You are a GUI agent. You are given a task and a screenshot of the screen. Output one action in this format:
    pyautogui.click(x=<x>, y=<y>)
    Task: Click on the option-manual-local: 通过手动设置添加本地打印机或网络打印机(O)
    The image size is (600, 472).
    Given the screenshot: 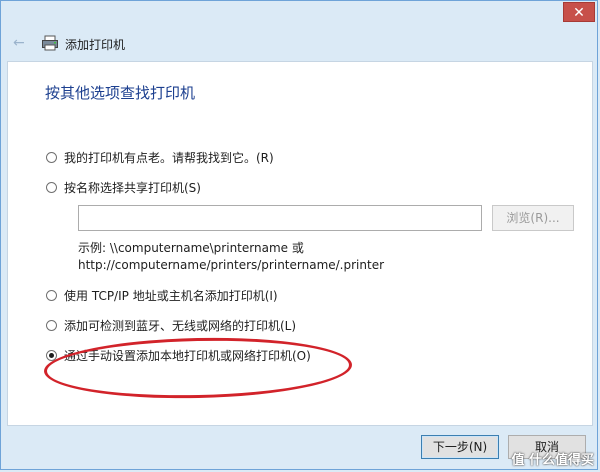 What is the action you would take?
    pyautogui.click(x=178, y=355)
    